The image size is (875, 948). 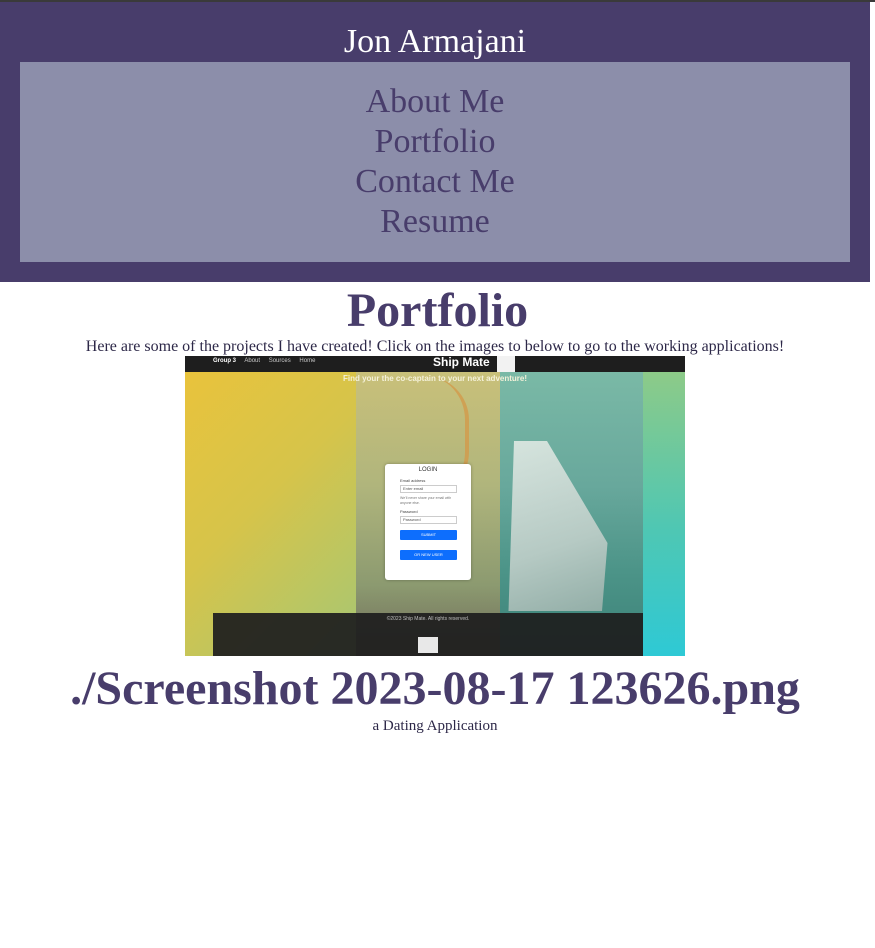 I want to click on nav-portfolio: Portfolio, so click(x=435, y=142).